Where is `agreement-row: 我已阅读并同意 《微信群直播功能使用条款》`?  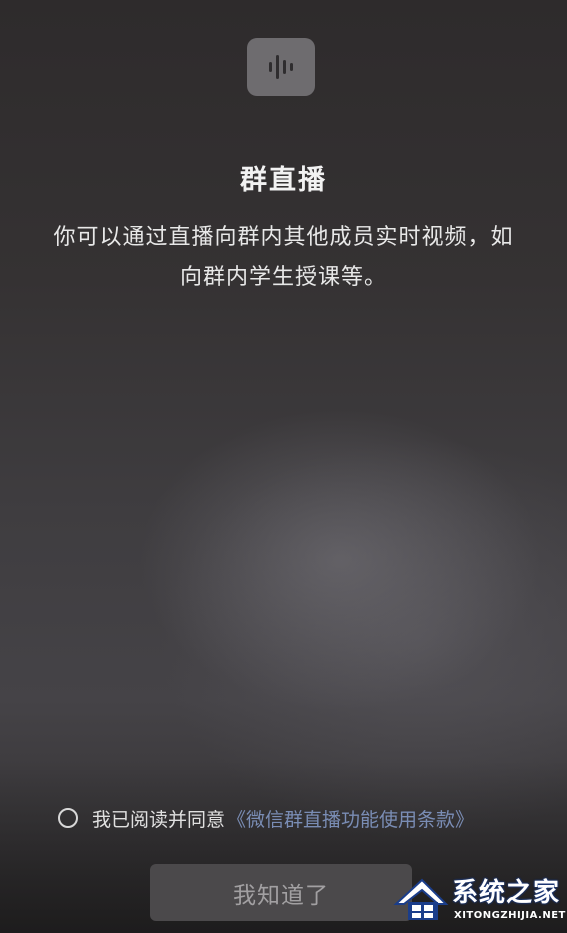
agreement-row: 我已阅读并同意 《微信群直播功能使用条款》 is located at coordinates (266, 818).